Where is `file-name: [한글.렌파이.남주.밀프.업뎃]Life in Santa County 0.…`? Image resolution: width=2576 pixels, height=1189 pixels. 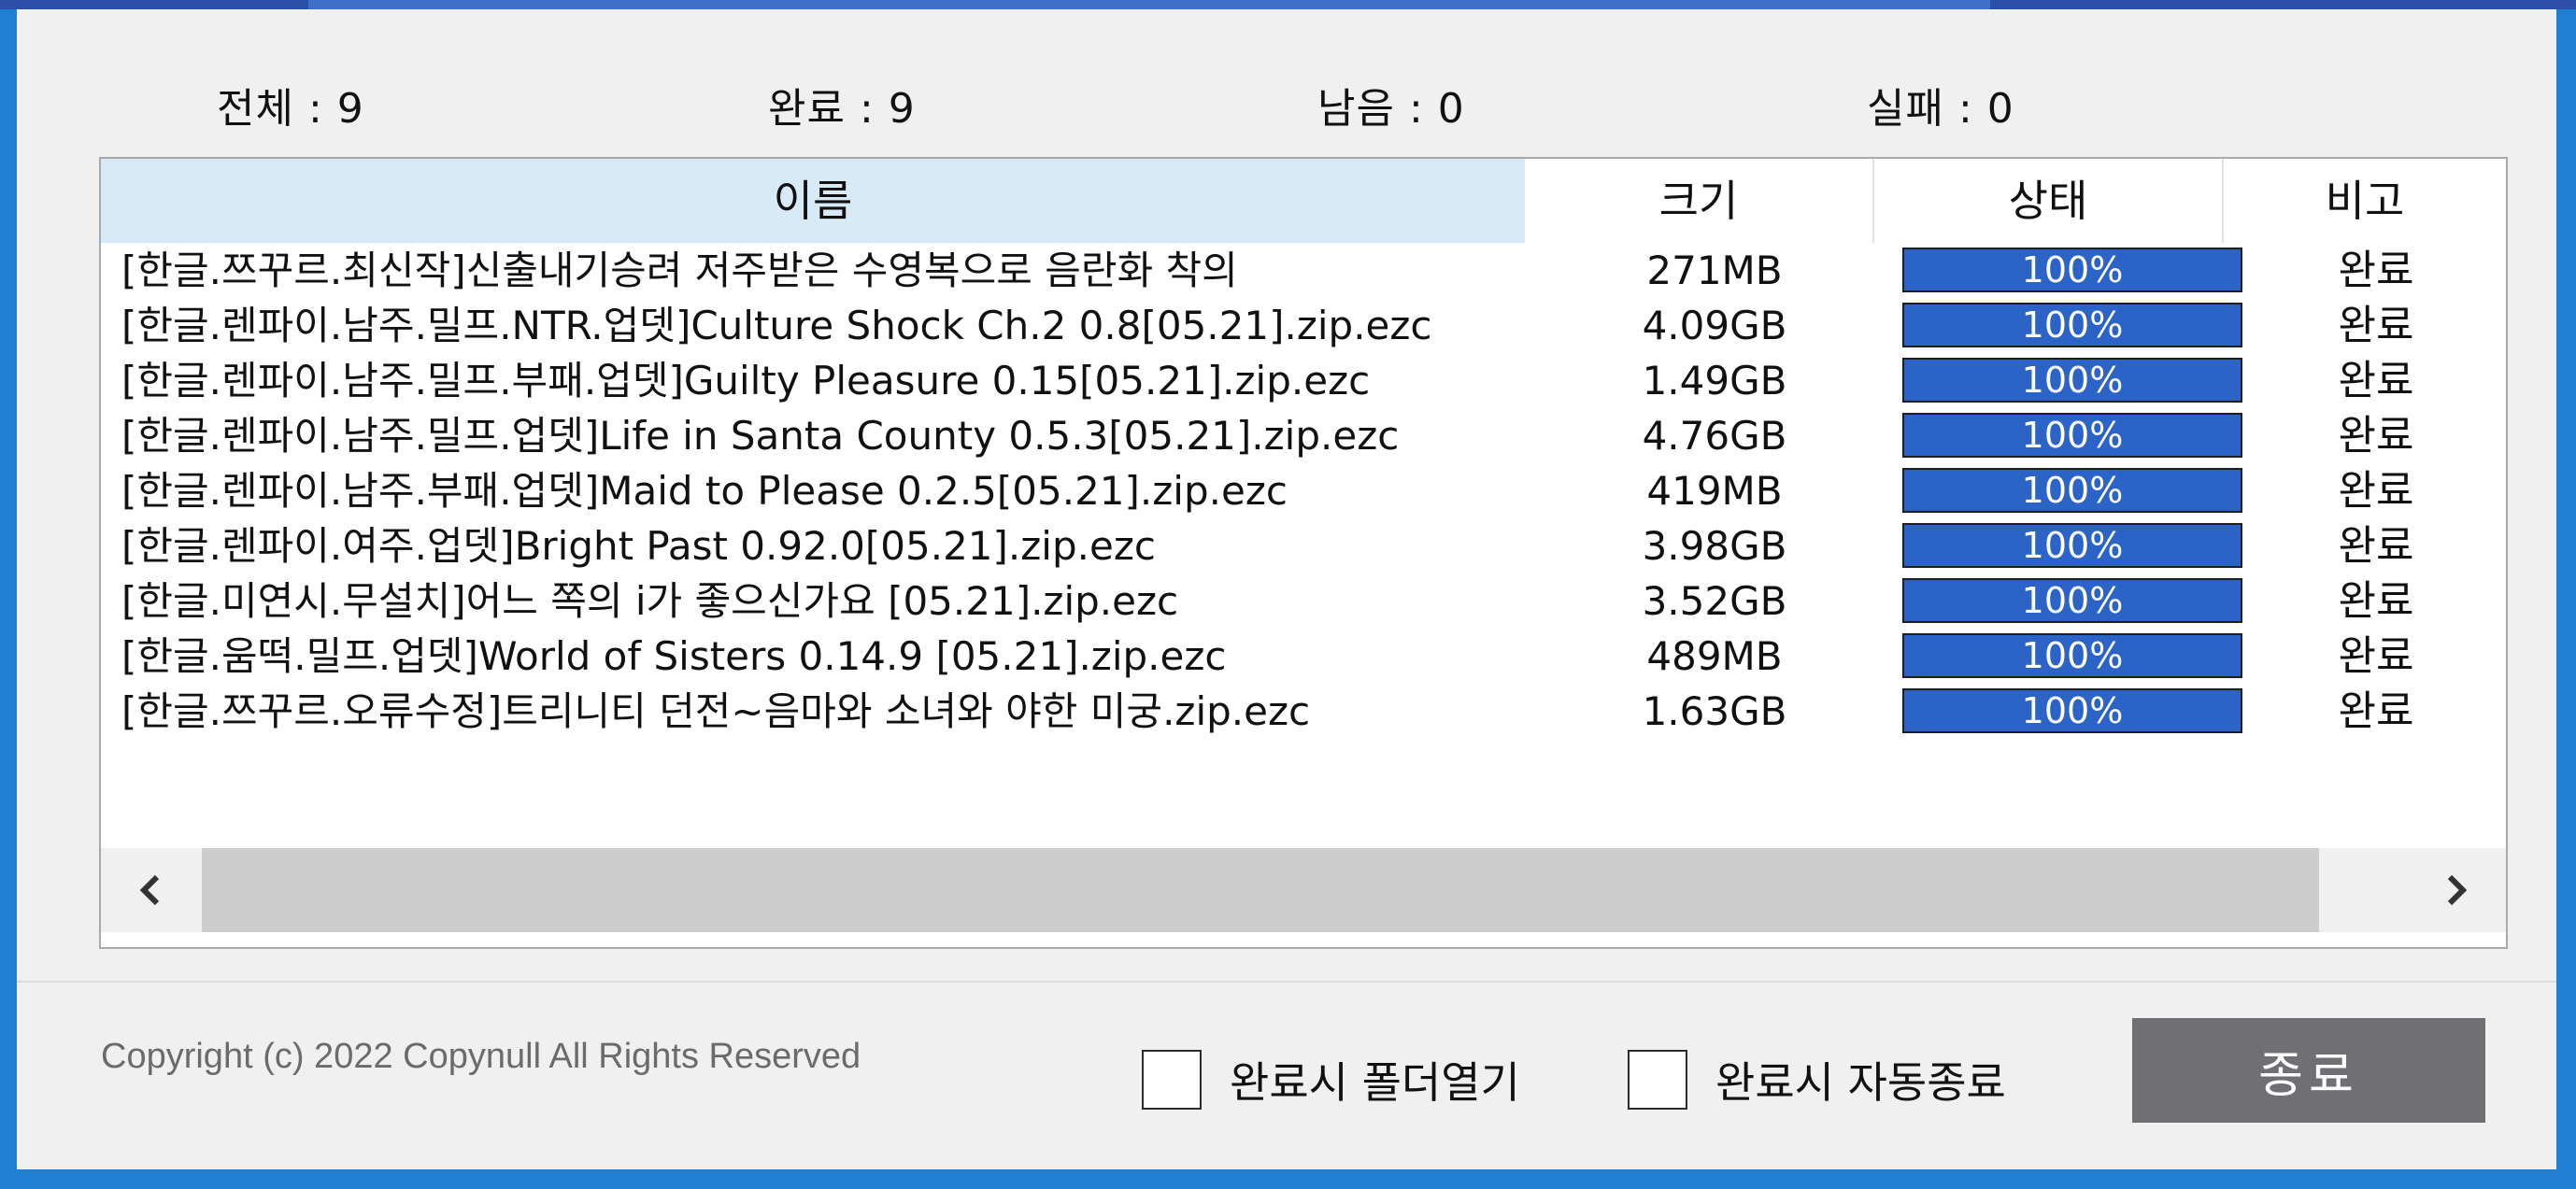
file-name: [한글.렌파이.남주.밀프.업뎃]Life in Santa County 0.… is located at coordinates (761, 436).